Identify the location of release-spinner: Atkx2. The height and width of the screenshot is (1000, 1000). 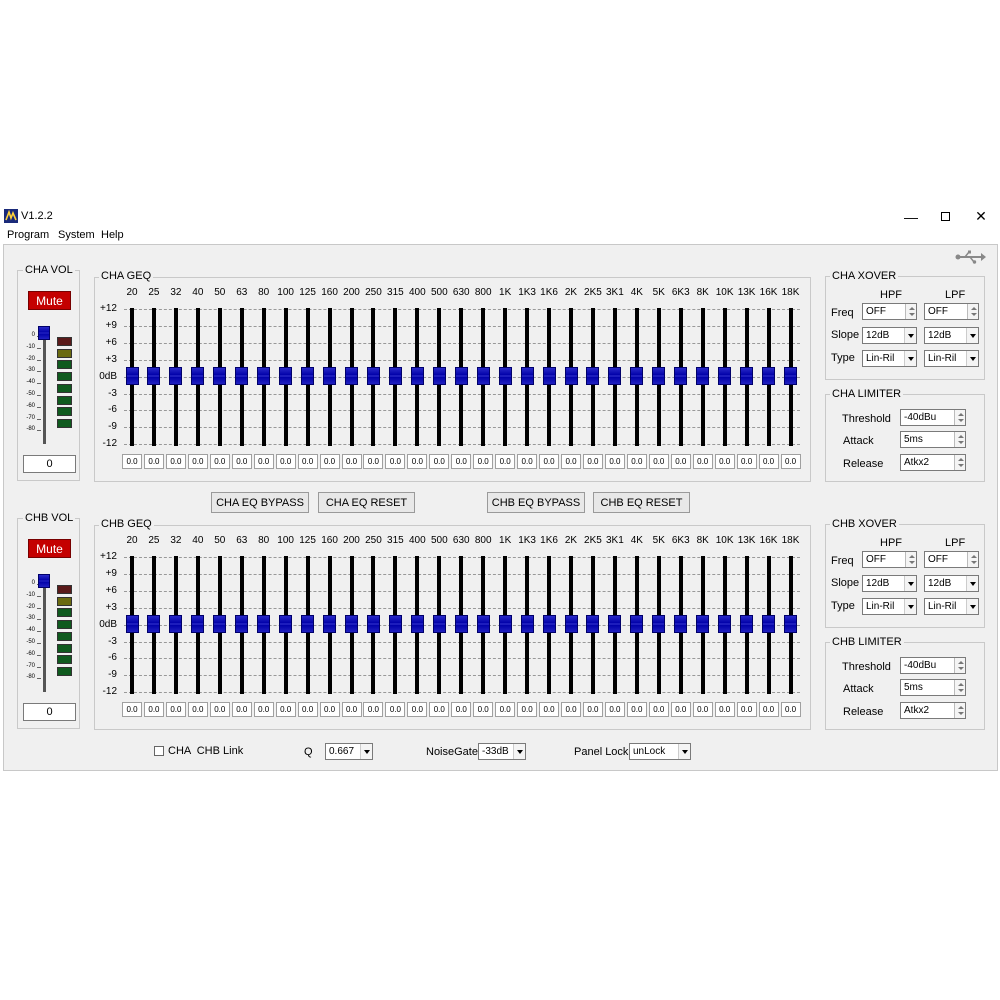
(933, 710).